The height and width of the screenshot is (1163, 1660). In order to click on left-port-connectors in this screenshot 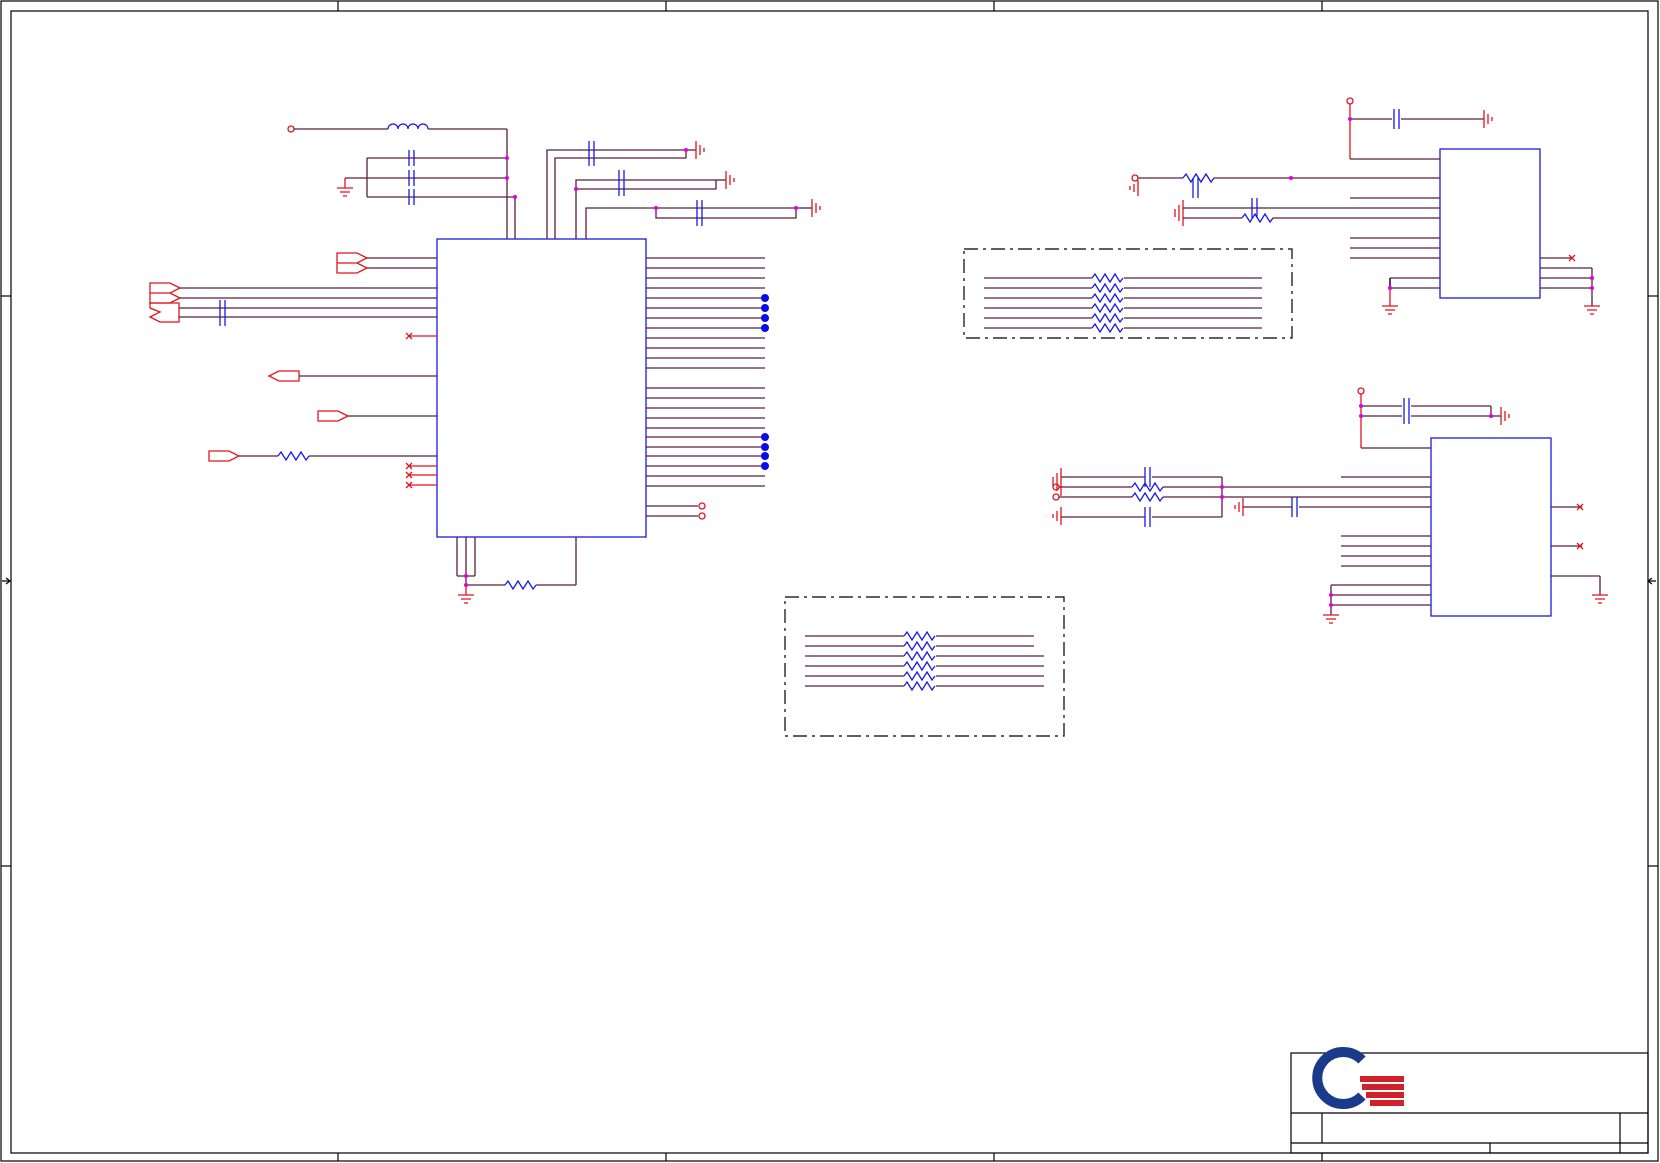, I will do `click(292, 370)`.